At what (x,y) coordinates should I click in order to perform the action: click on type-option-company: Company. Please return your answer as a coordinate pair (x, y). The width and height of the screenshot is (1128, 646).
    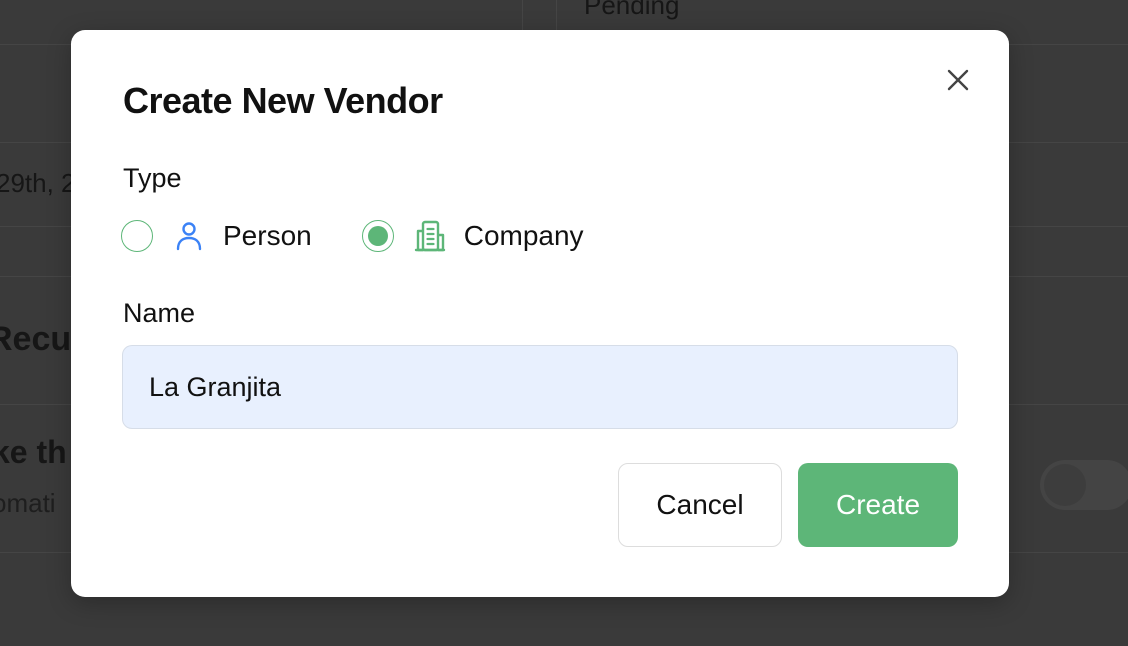
    Looking at the image, I should click on (472, 236).